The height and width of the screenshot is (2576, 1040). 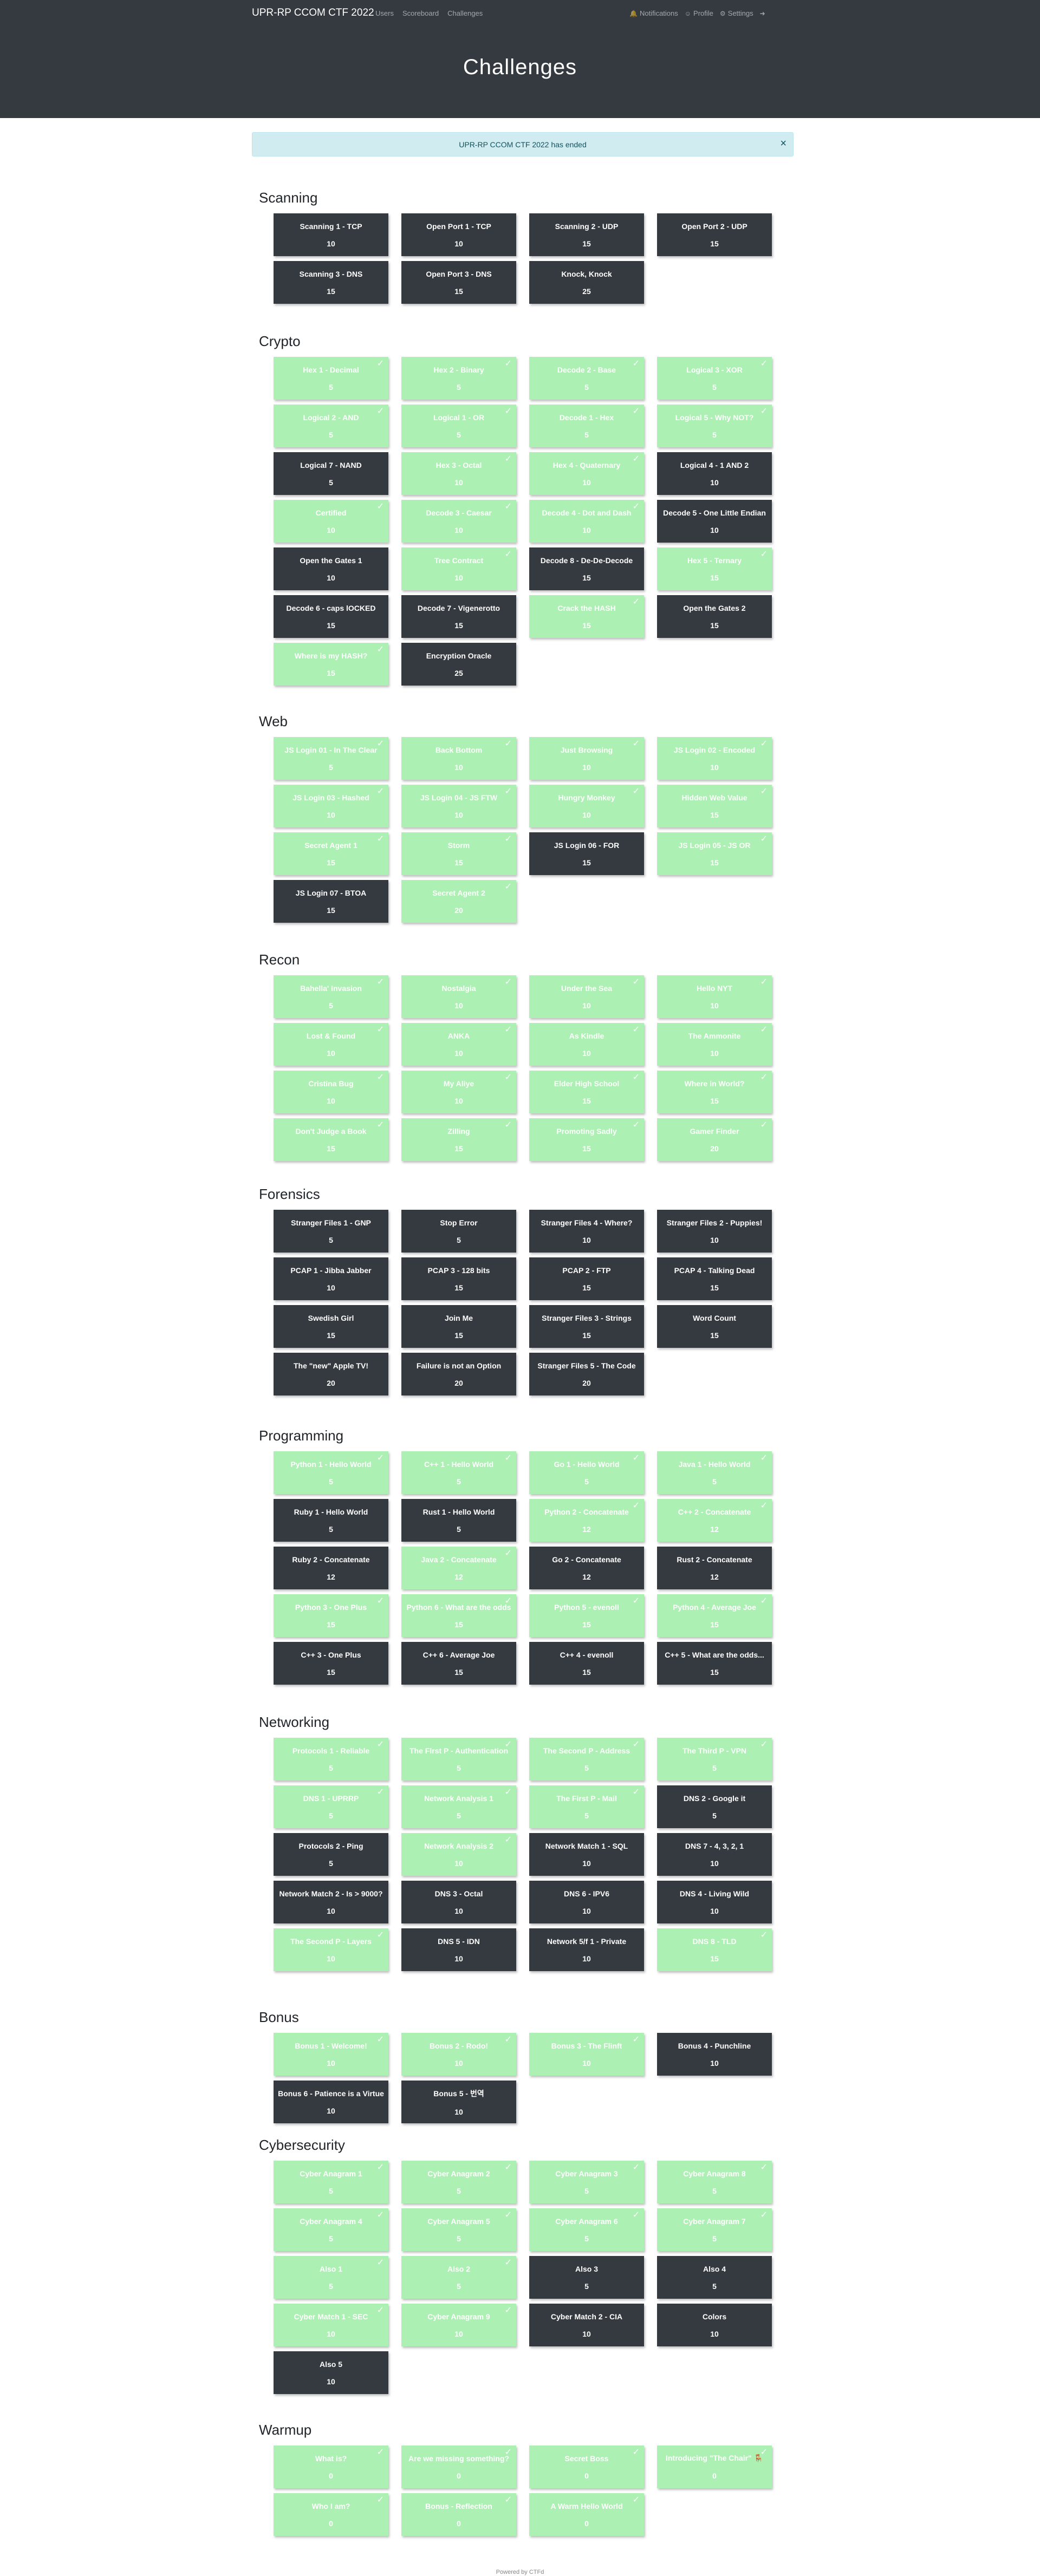 What do you see at coordinates (714, 521) in the screenshot?
I see `challenge-button: Decode 5 - One Little Endian 10` at bounding box center [714, 521].